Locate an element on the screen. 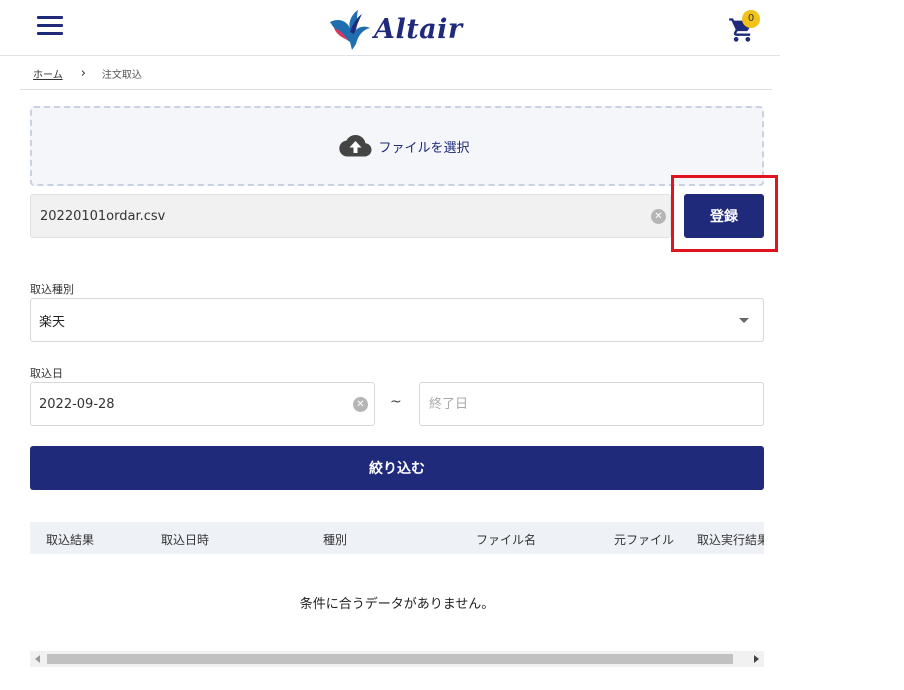 The image size is (904, 690). import-type-select: 楽天 is located at coordinates (397, 320).